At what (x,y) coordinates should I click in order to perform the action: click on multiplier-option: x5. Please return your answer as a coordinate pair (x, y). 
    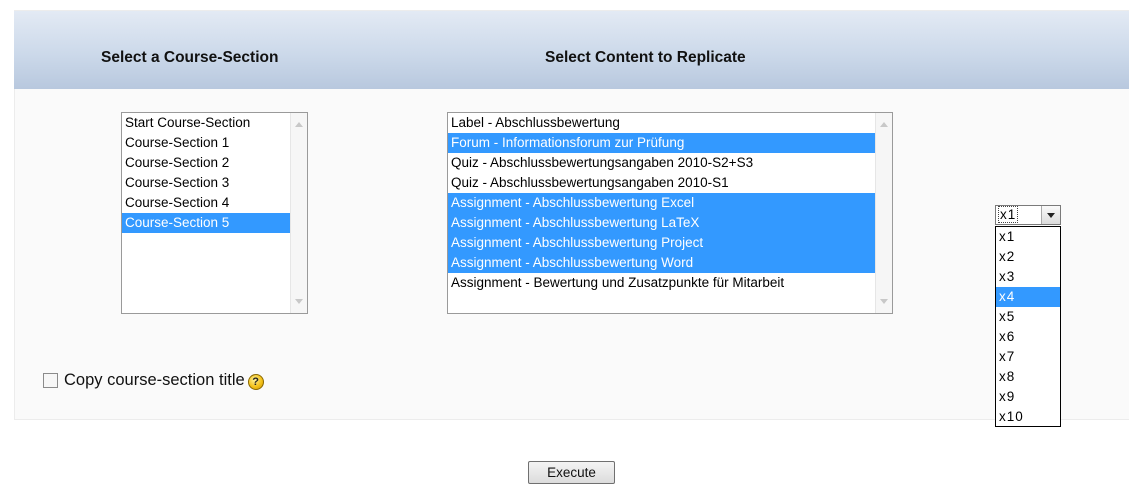
    Looking at the image, I should click on (1028, 317).